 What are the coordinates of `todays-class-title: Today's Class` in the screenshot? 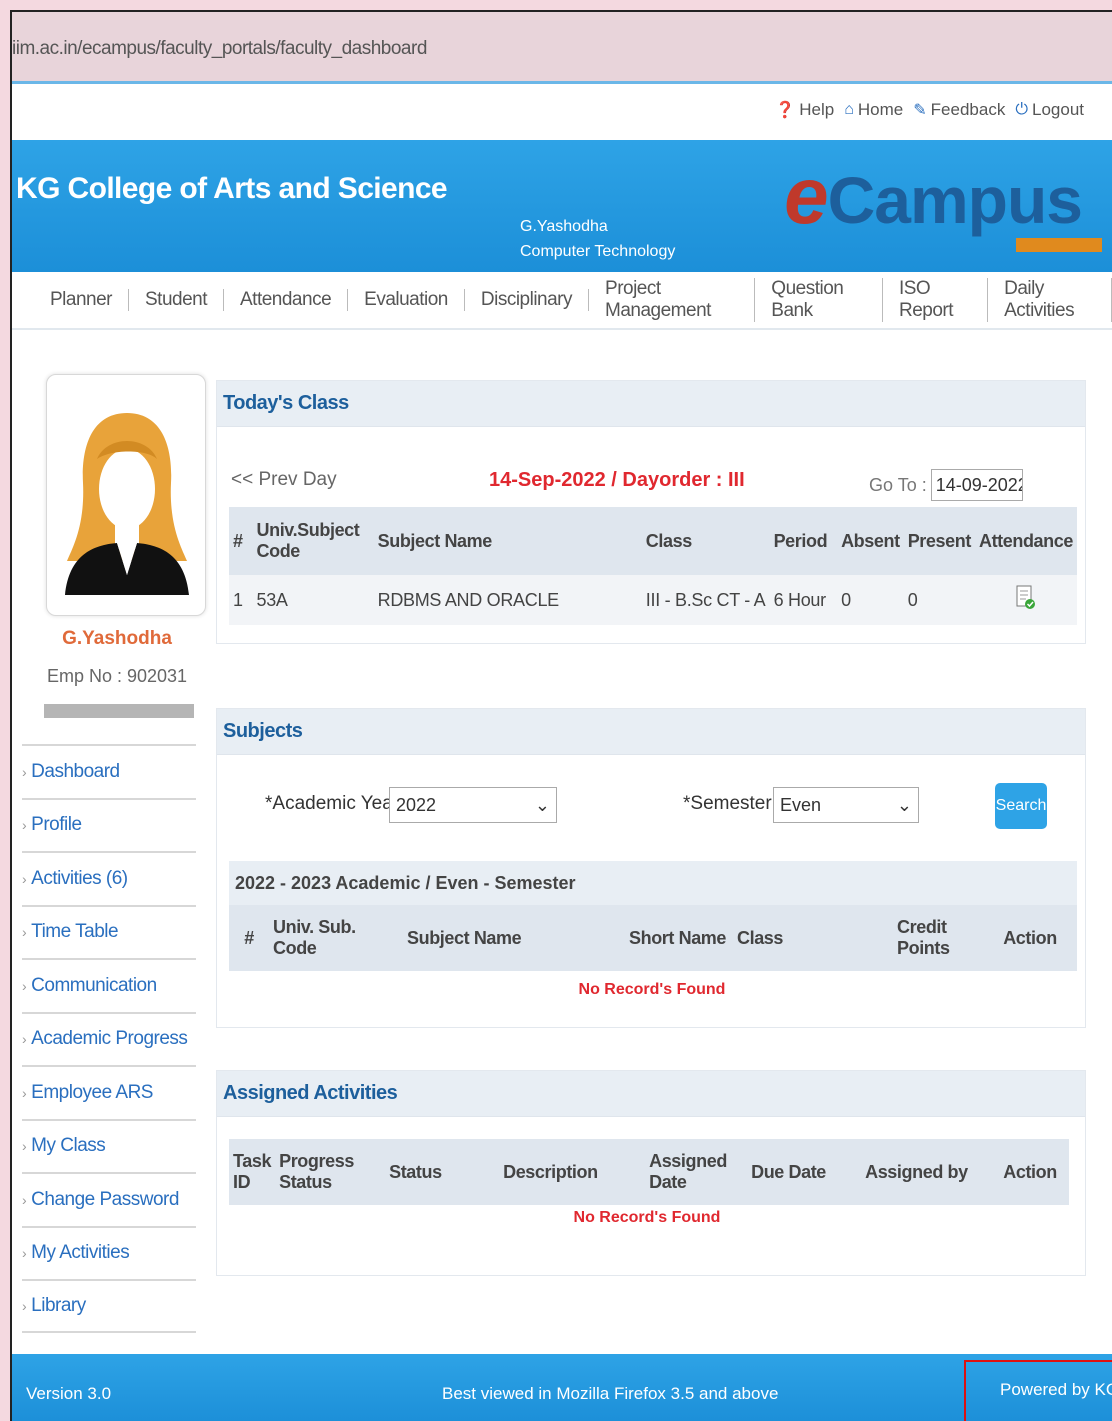 It's located at (651, 404).